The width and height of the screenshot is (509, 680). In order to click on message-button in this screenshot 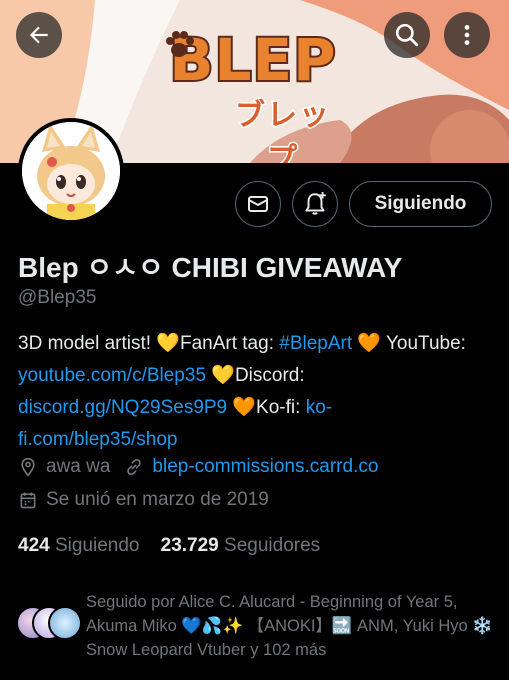, I will do `click(258, 204)`.